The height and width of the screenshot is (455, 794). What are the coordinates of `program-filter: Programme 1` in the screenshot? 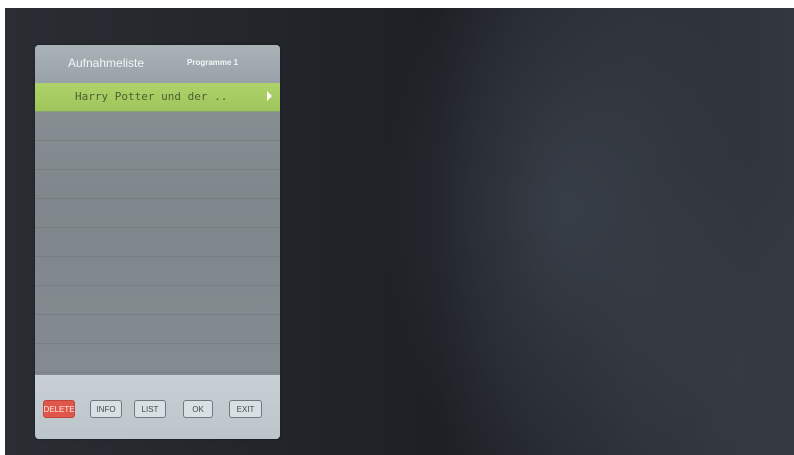 It's located at (212, 62).